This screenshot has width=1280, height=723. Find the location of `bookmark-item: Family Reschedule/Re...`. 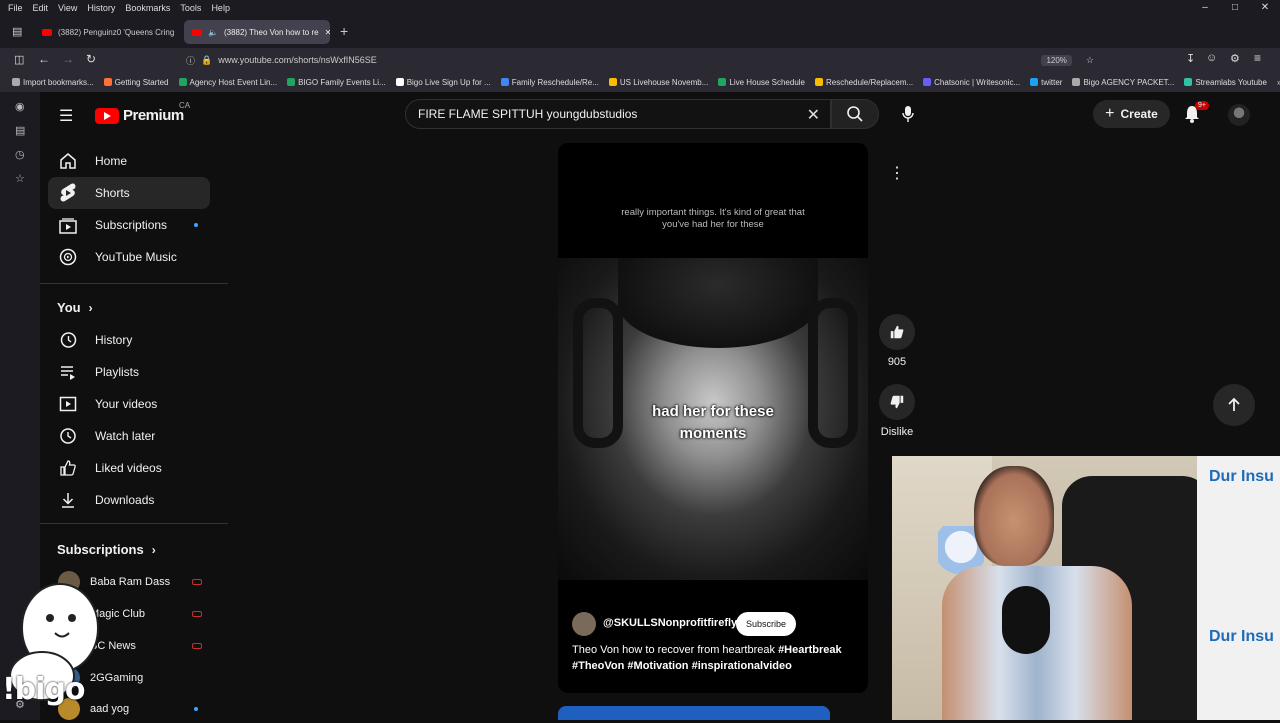

bookmark-item: Family Reschedule/Re... is located at coordinates (549, 82).